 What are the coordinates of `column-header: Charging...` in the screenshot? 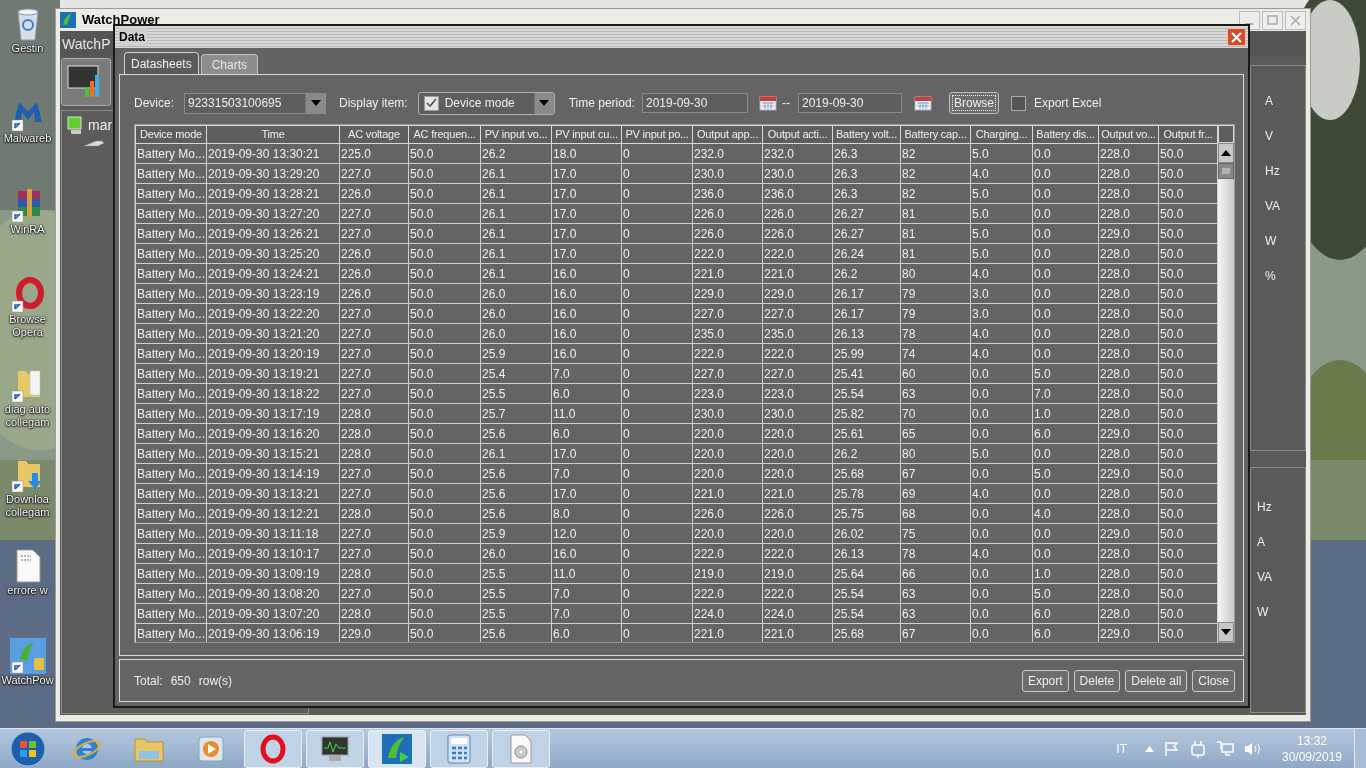 It's located at (1001, 134).